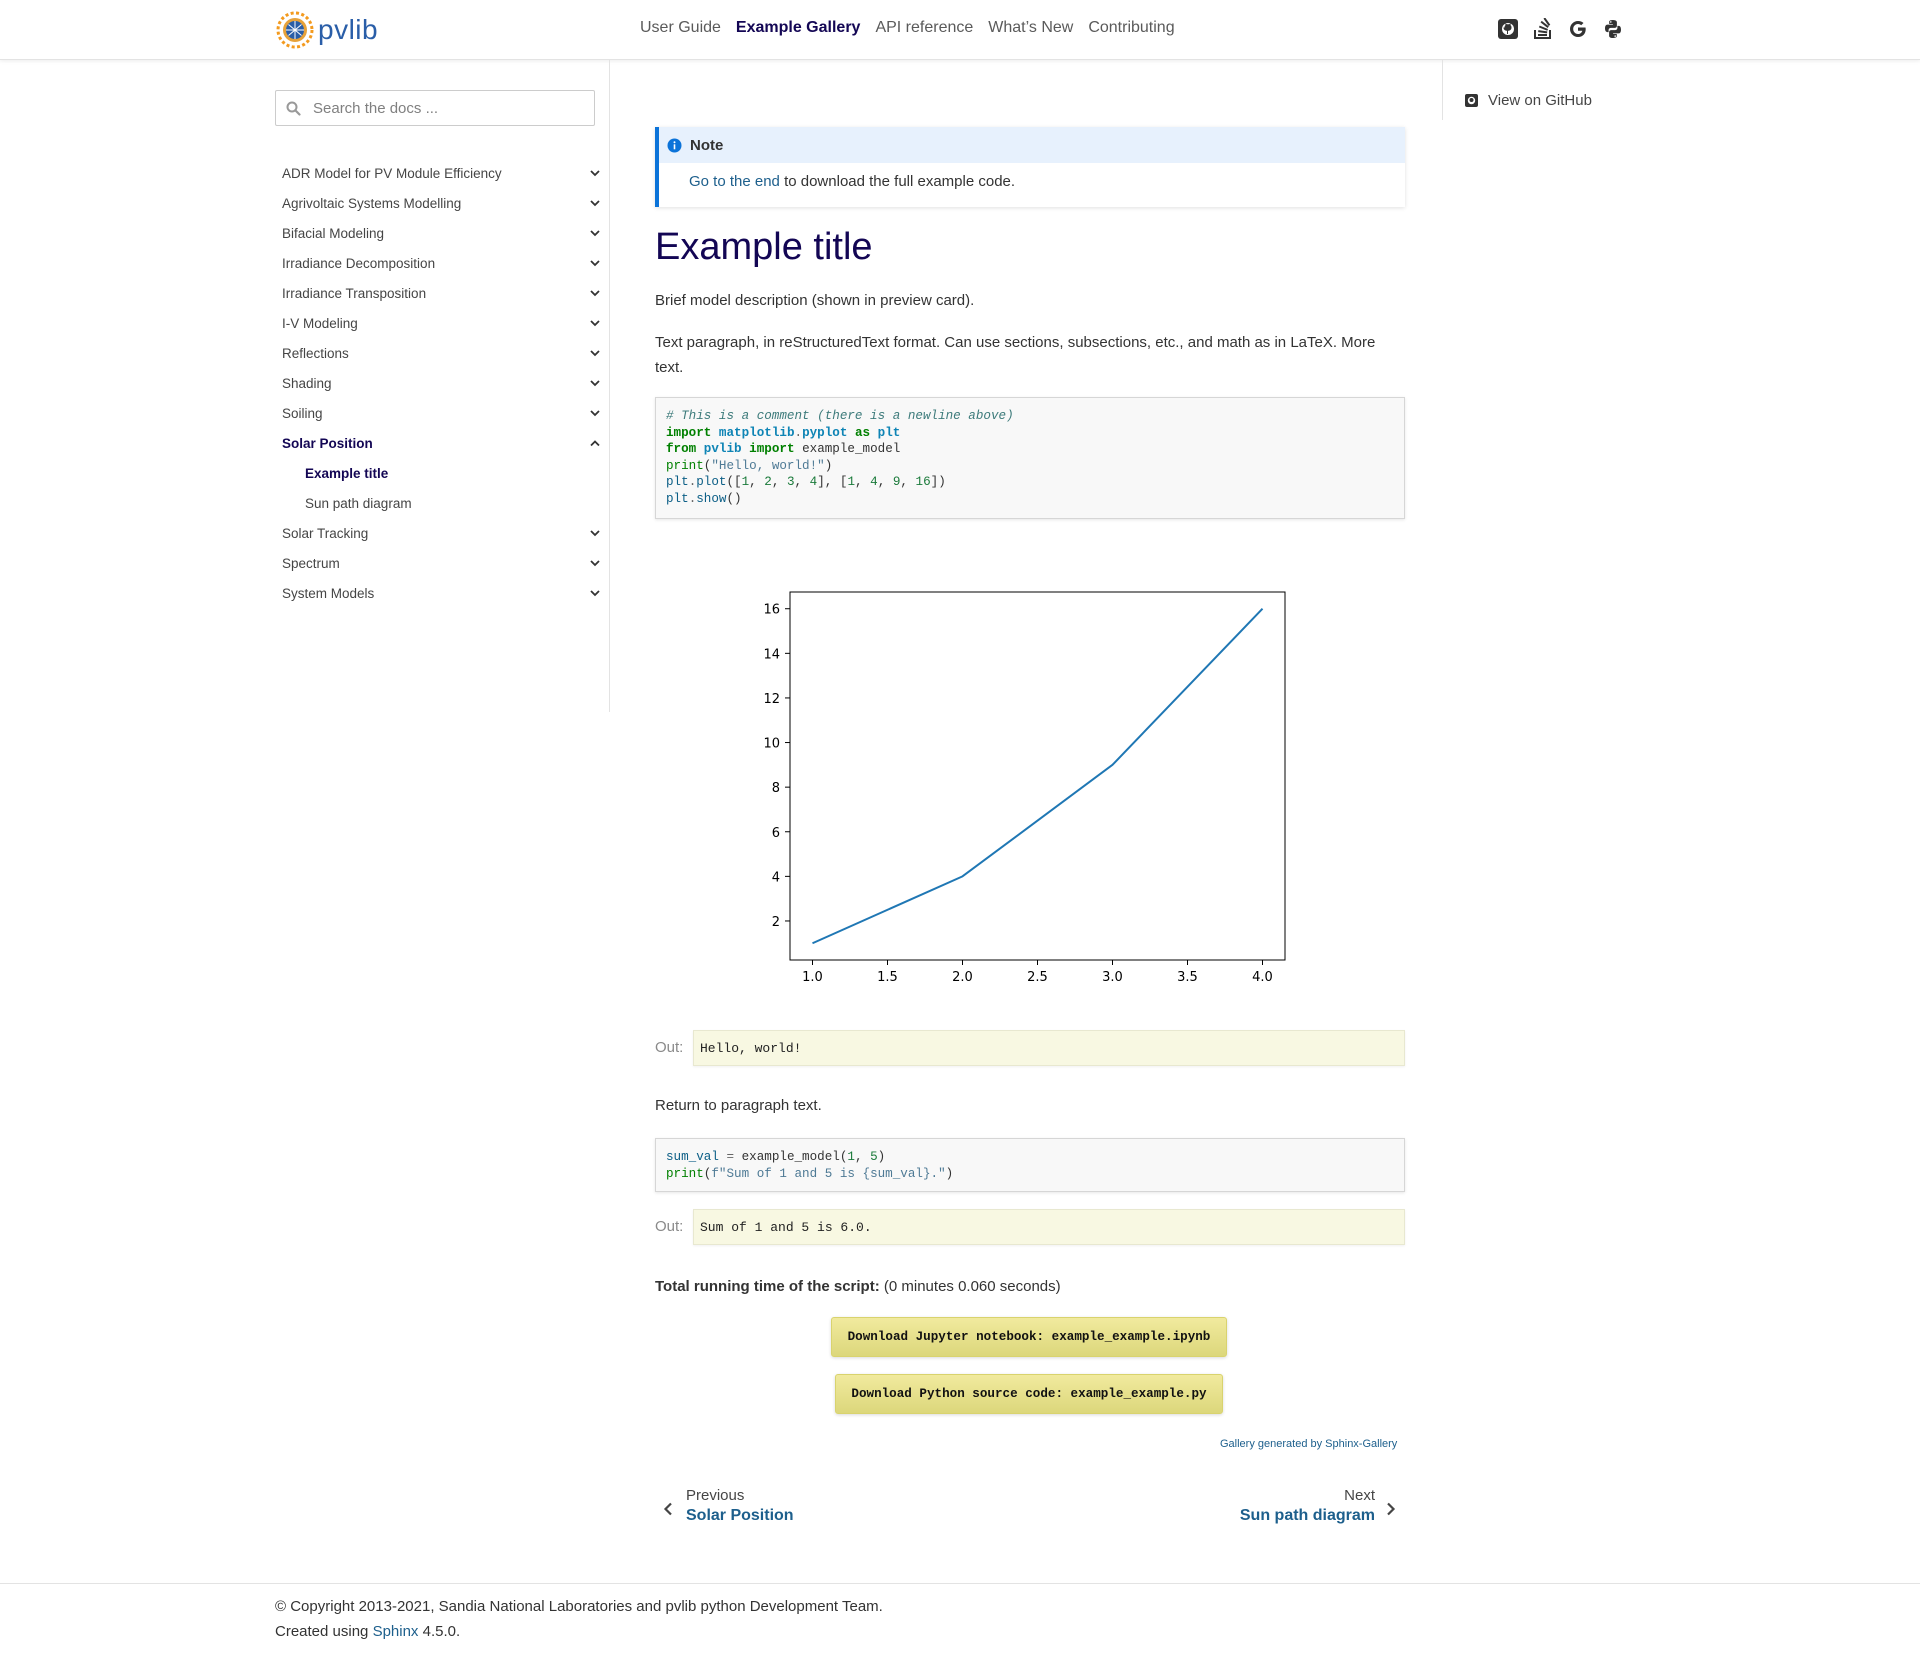 The width and height of the screenshot is (1920, 1653). I want to click on search-box, so click(435, 108).